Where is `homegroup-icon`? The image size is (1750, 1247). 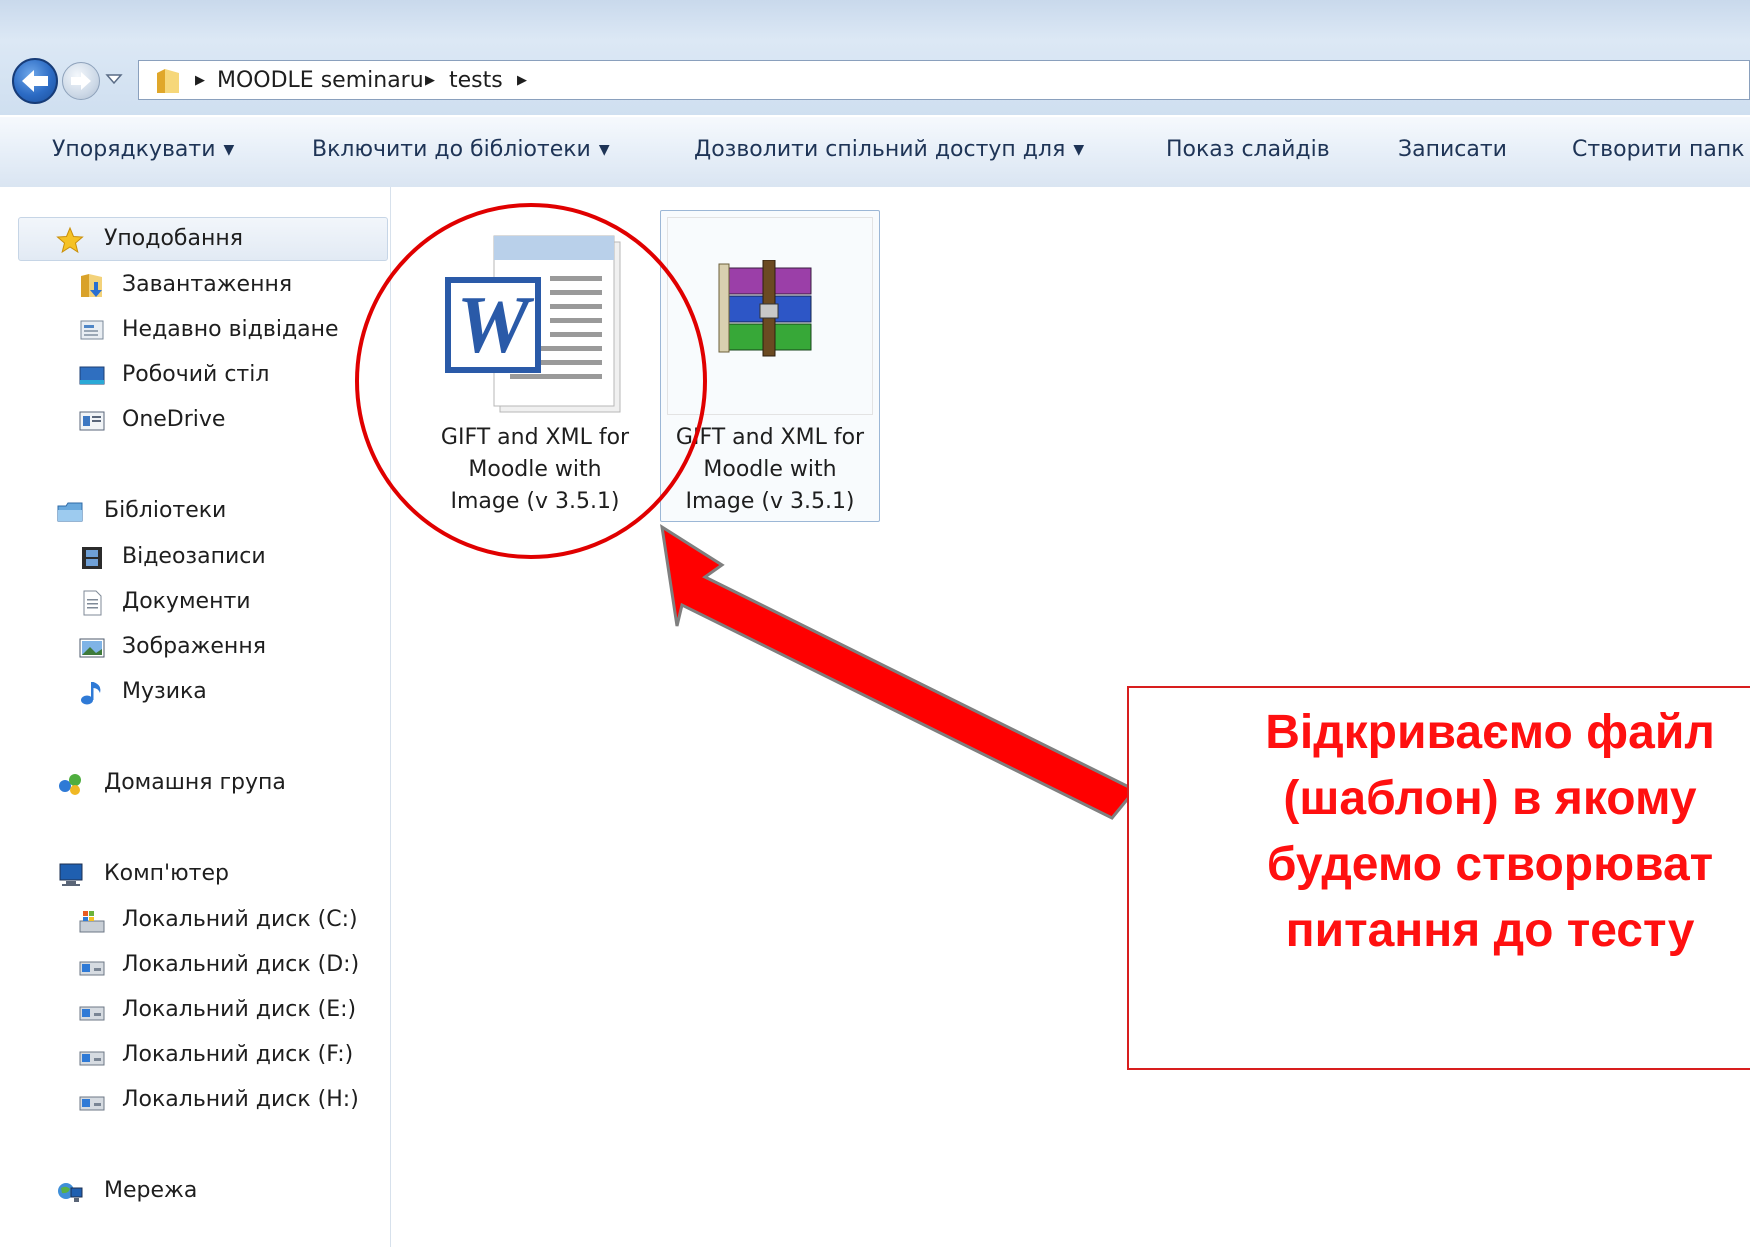
homegroup-icon is located at coordinates (70, 784).